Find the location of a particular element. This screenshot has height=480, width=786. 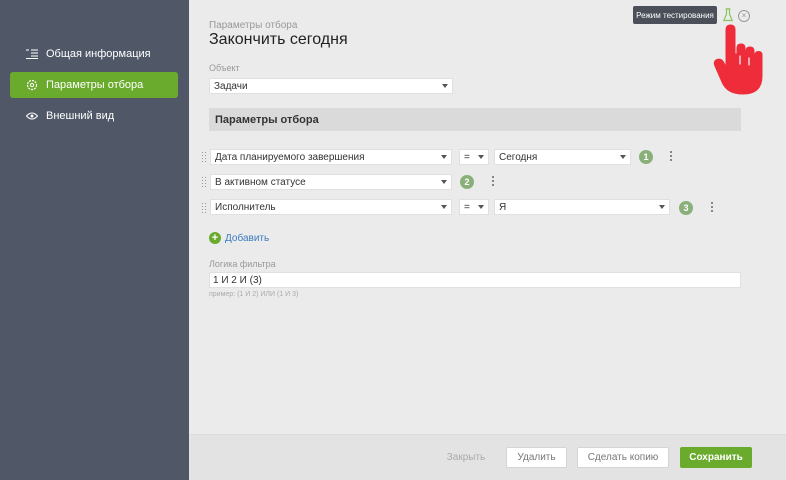

sidebar-item-appearance: Внешний вид is located at coordinates (94, 116).